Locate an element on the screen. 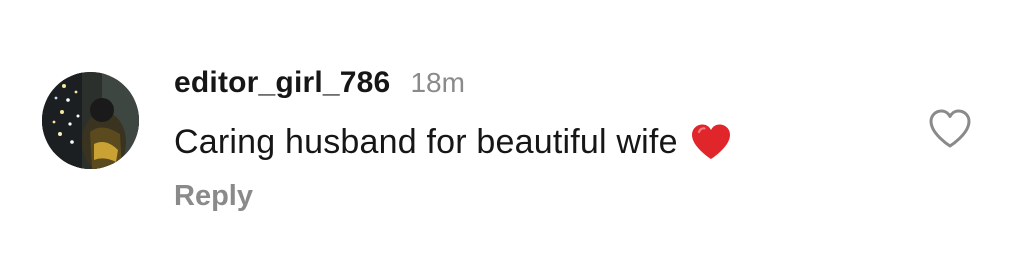 The image size is (1024, 256). username: editor_girl_786 is located at coordinates (282, 83).